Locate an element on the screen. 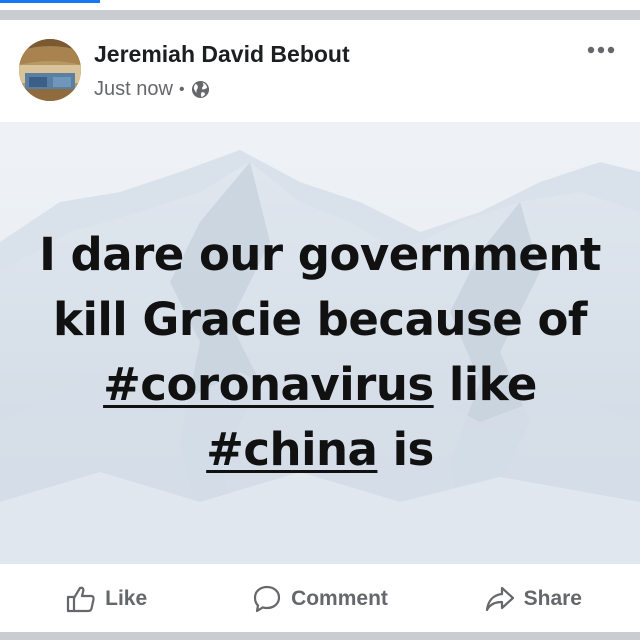 This screenshot has height=640, width=640. post-meta: Just now • is located at coordinates (152, 89).